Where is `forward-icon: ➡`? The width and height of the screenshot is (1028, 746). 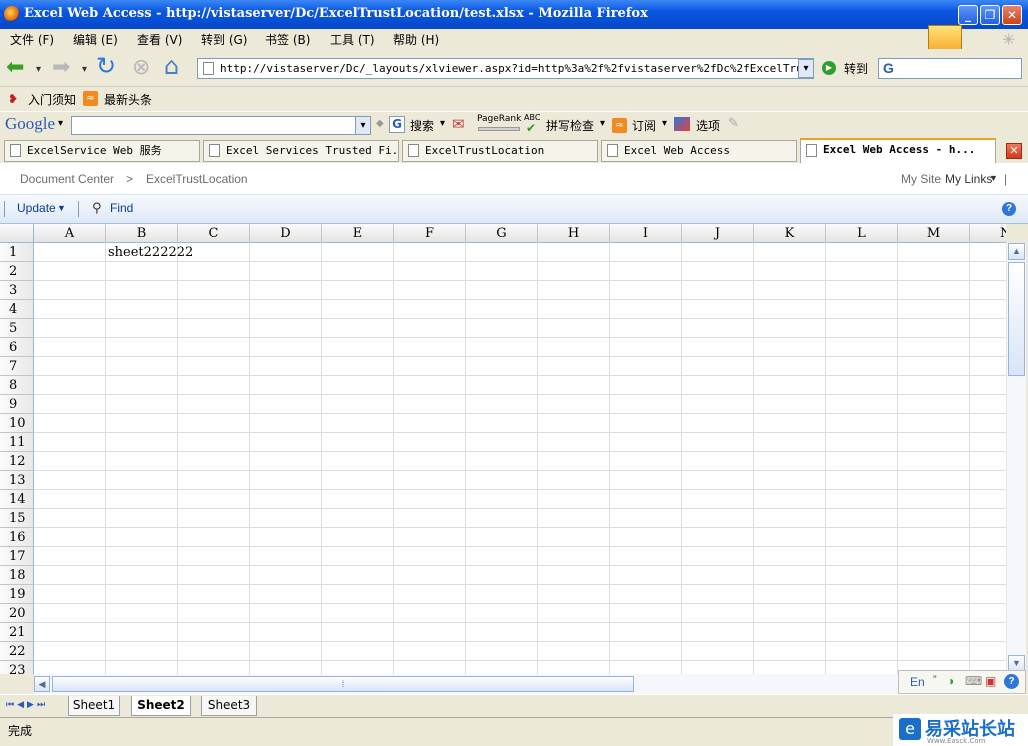
forward-icon: ➡ is located at coordinates (61, 68).